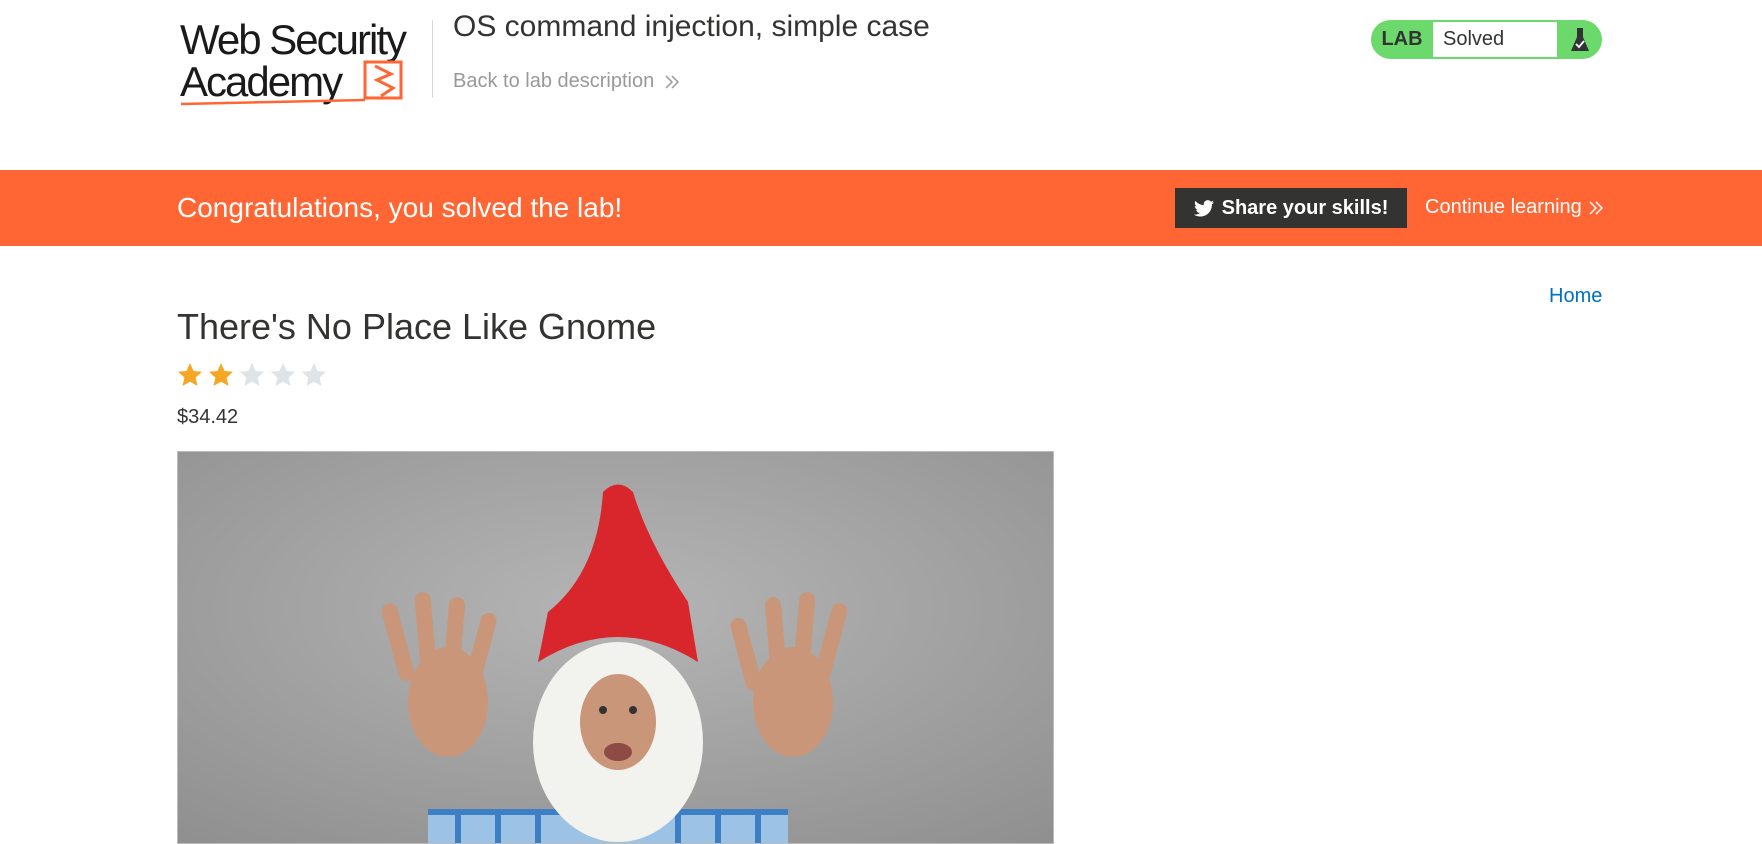 Image resolution: width=1762 pixels, height=844 pixels. I want to click on twitter-icon, so click(1203, 207).